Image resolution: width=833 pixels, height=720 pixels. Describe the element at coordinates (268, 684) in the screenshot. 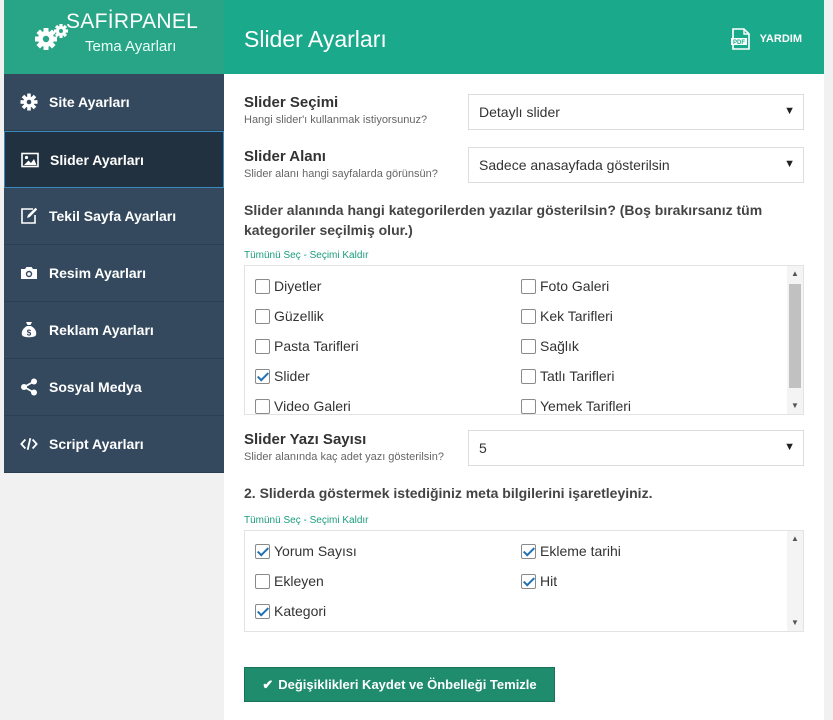

I see `checkmark-icon: ✔` at that location.